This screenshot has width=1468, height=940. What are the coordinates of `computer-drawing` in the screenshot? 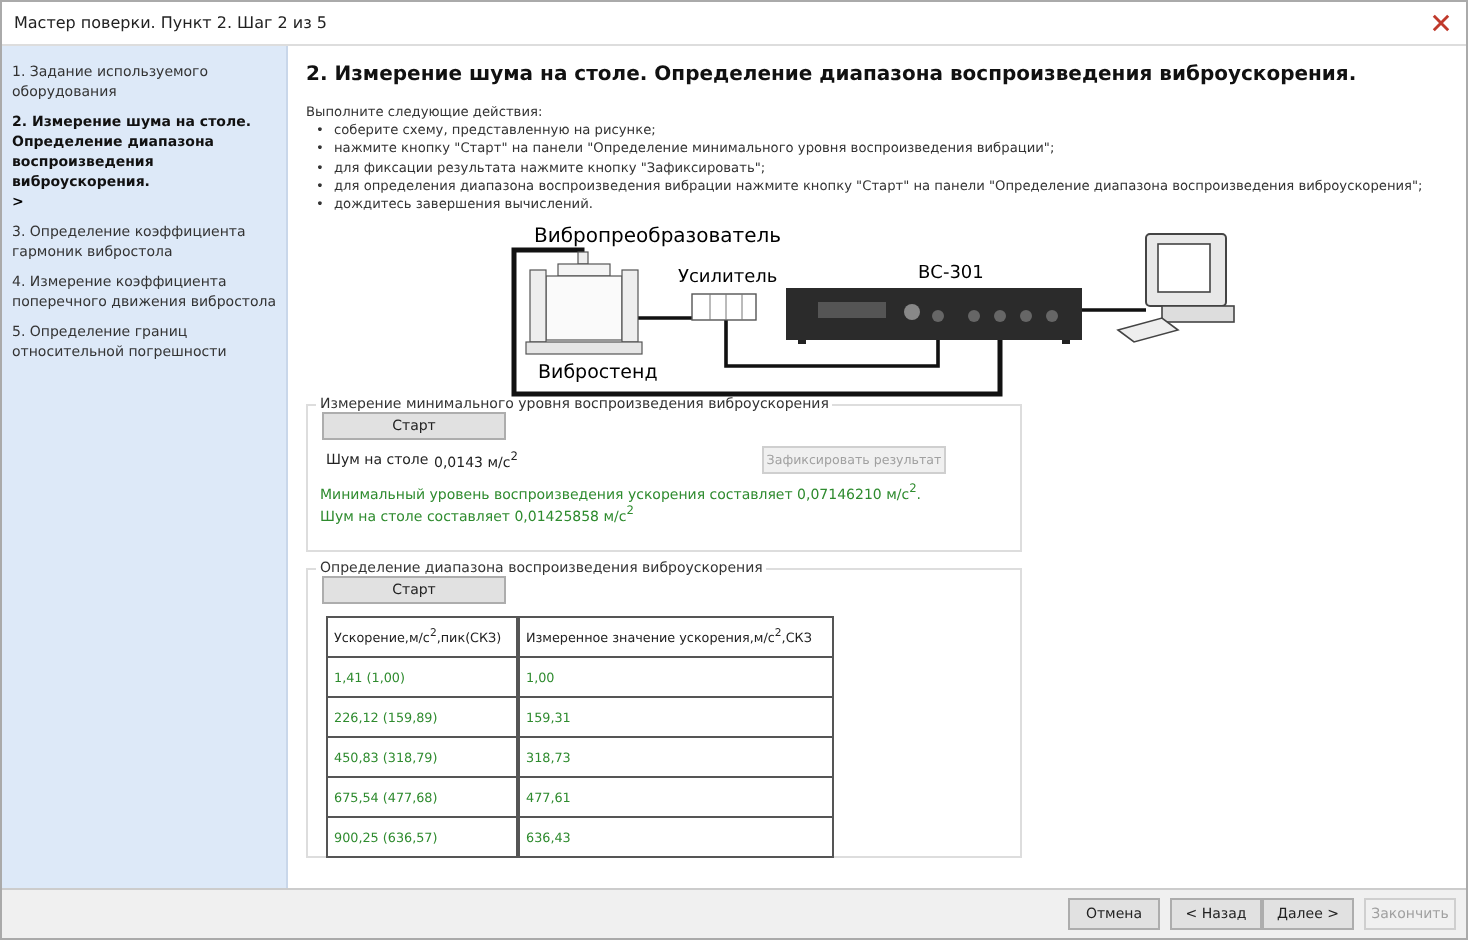 It's located at (1175, 288).